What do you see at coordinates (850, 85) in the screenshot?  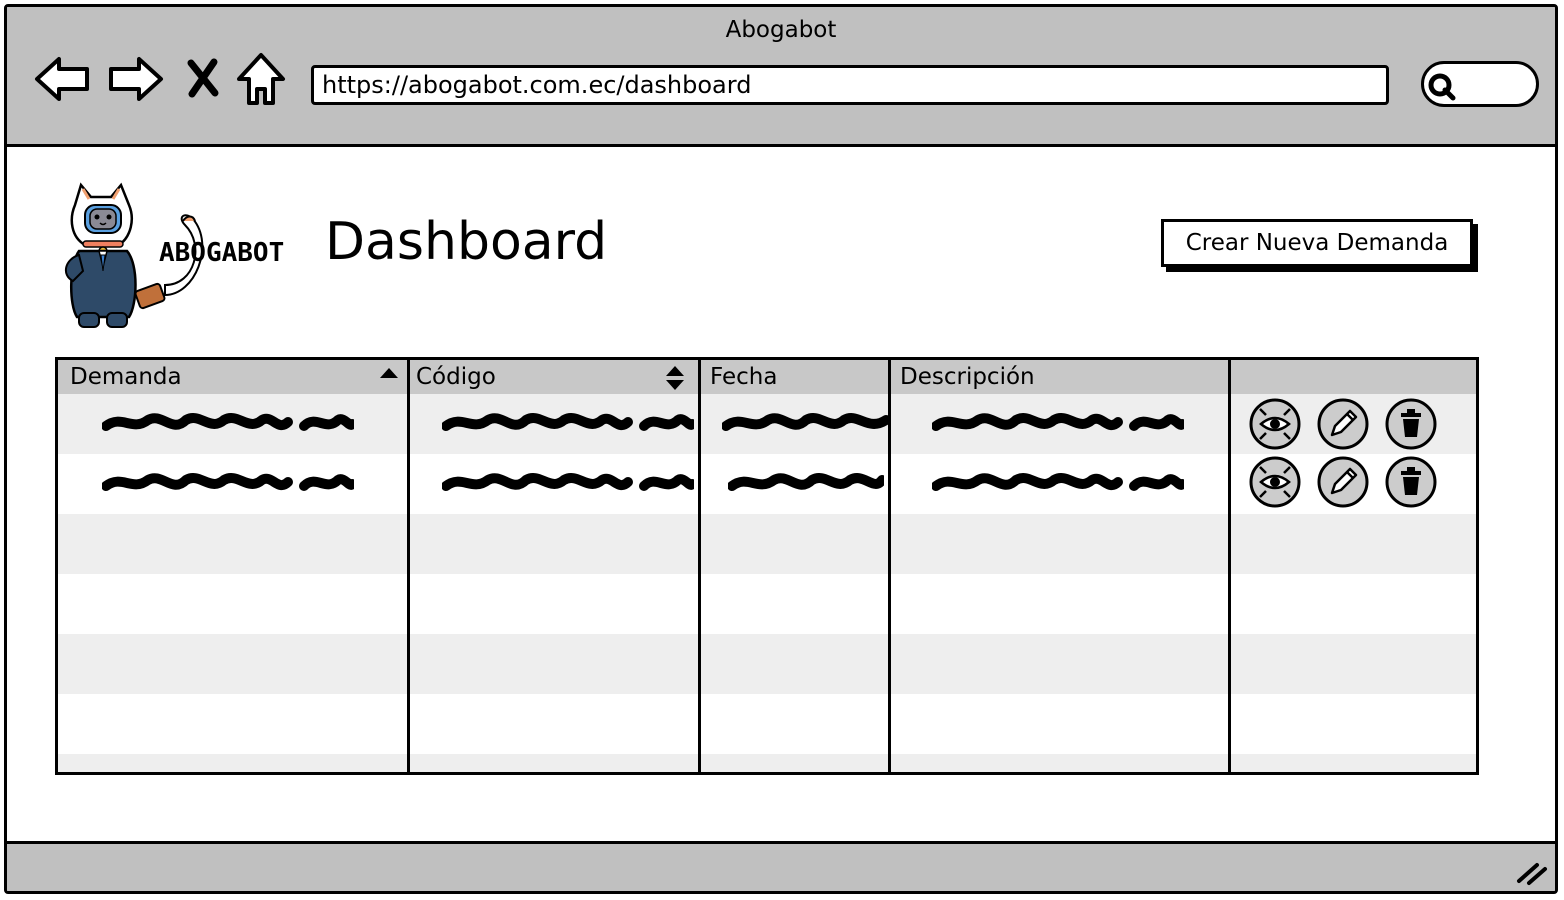 I see `url-bar: https://abogabot.com.ec/dashboard` at bounding box center [850, 85].